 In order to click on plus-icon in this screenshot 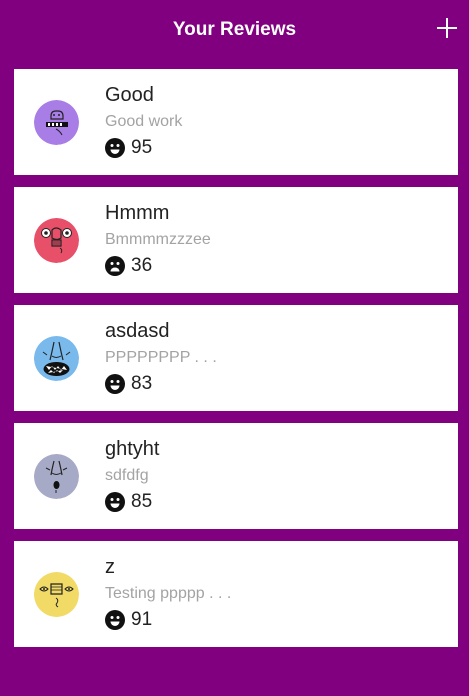, I will do `click(447, 28)`.